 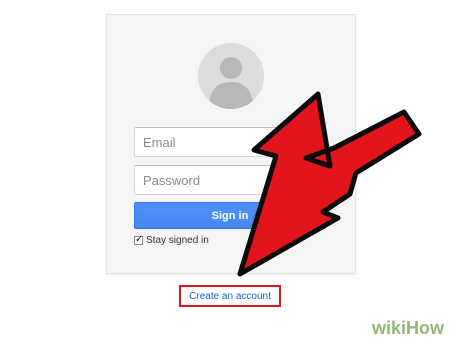 I want to click on svg-text: wikiHow, so click(x=408, y=328).